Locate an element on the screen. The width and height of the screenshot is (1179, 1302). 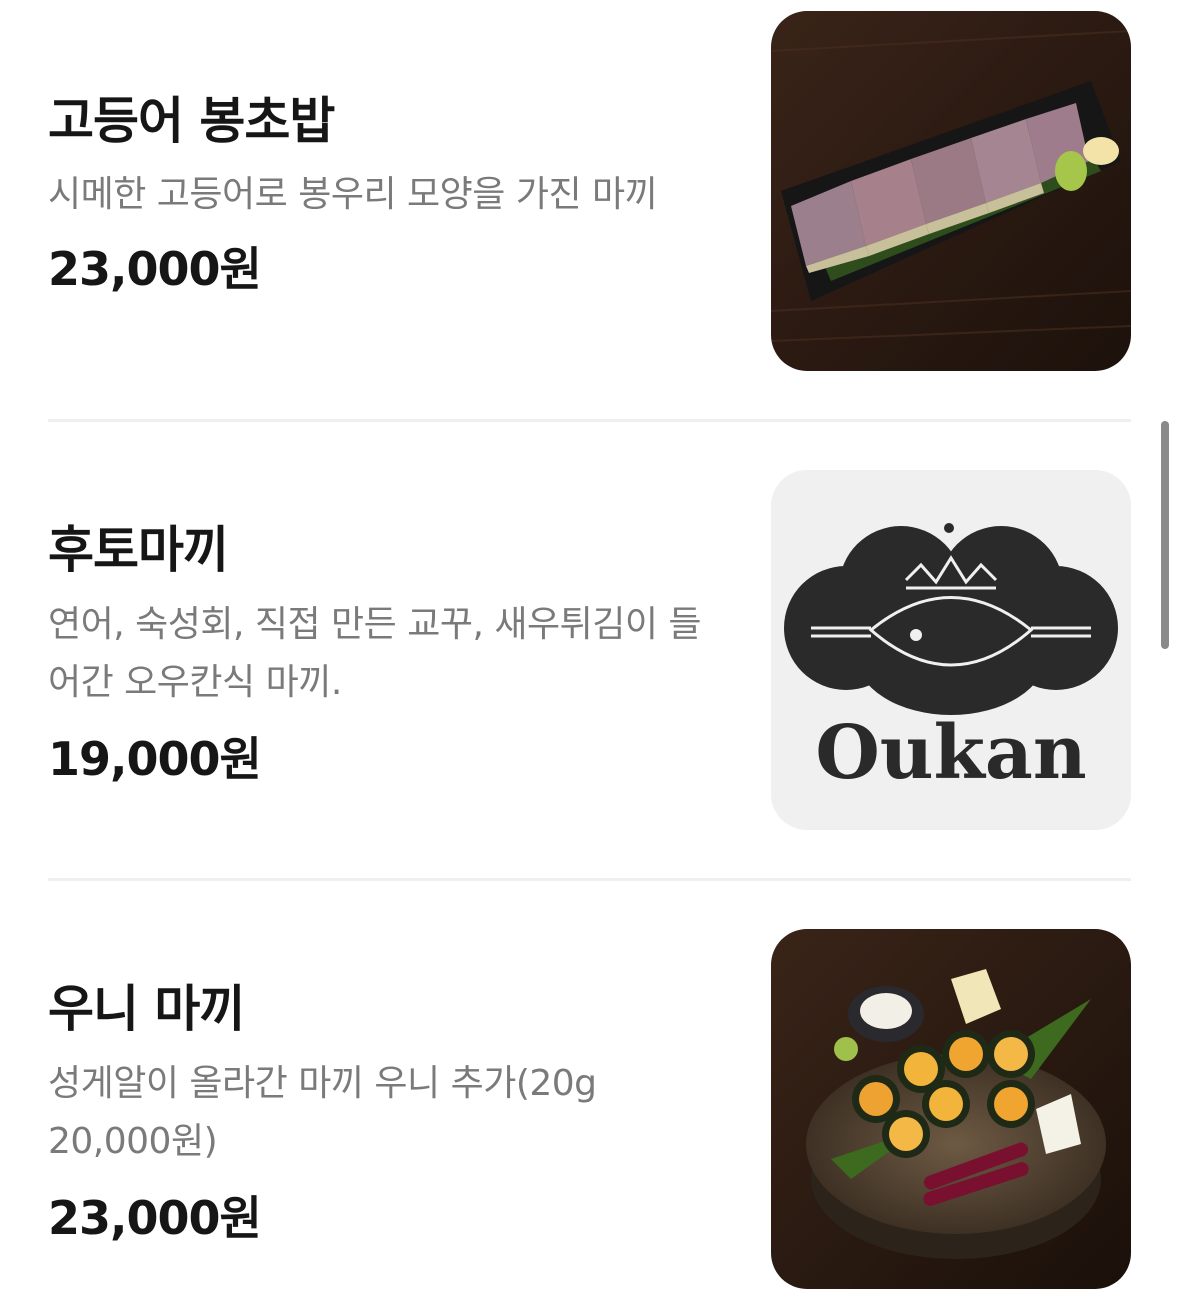
menu-item-description: 성게알이 올라간 마끼 우니 추가(20g 20,000원) is located at coordinates (322, 1112).